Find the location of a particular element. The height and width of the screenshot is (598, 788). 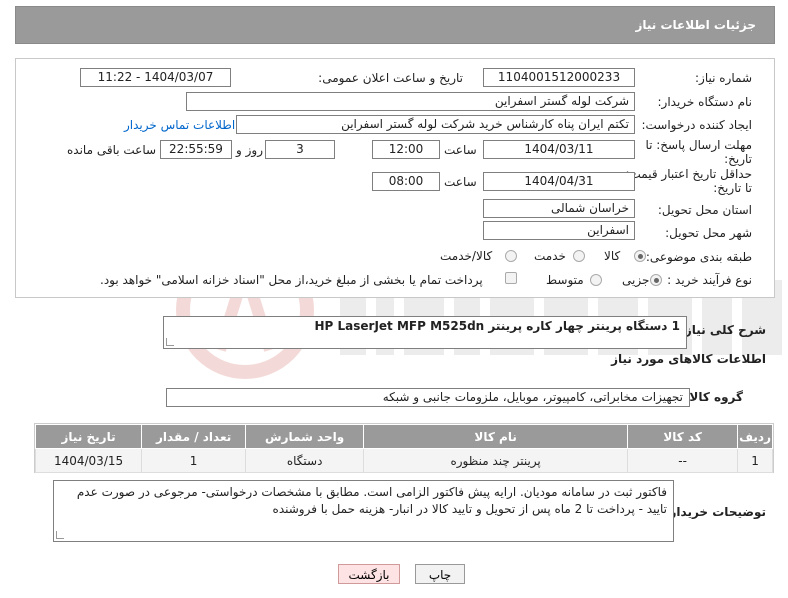

province-field: خراسان شمالی is located at coordinates (559, 208).